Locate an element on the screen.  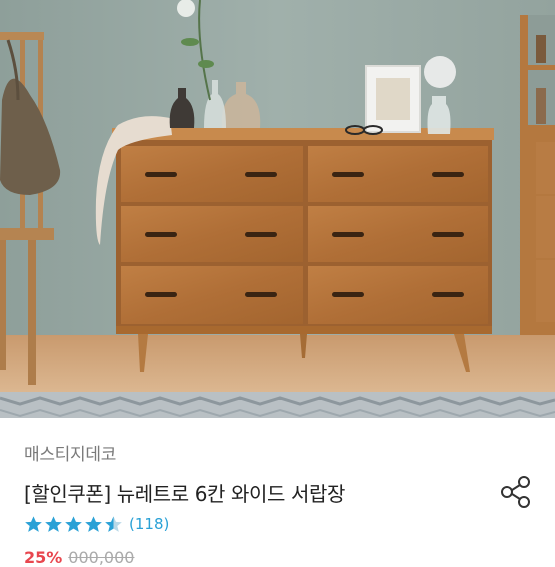
product-title: [할인쿠폰] 뉴레트로 6칸 와이드 서랍장 is located at coordinates (184, 494).